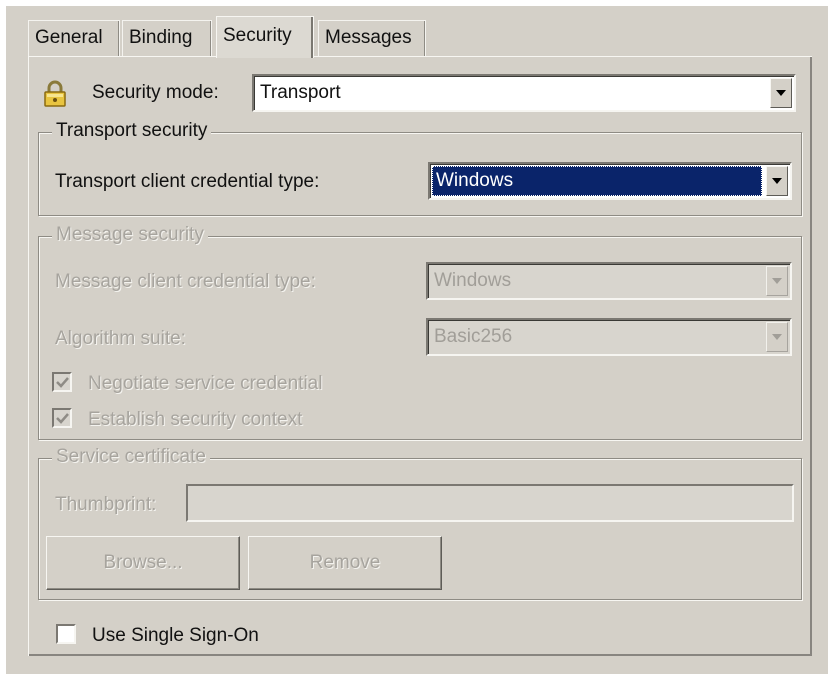  I want to click on security-mode-value: Transport, so click(300, 92).